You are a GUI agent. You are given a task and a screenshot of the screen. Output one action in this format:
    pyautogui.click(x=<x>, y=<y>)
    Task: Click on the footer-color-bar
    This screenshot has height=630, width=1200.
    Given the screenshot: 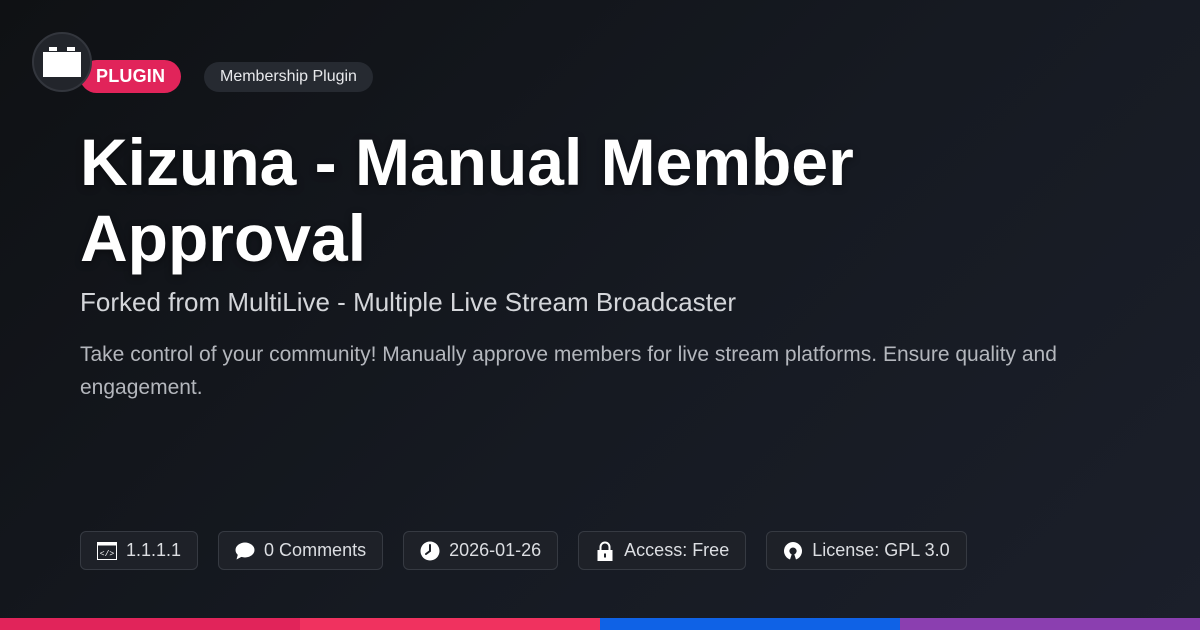 What is the action you would take?
    pyautogui.click(x=600, y=624)
    